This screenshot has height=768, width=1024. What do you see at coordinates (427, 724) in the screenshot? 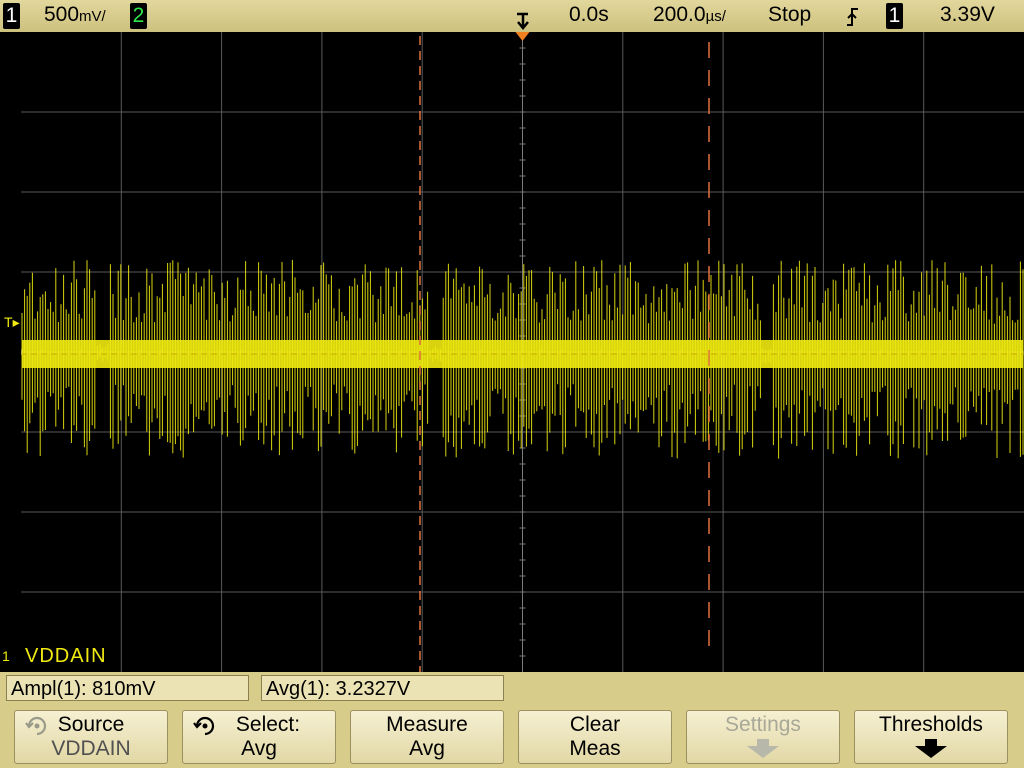
I see `measure-label: Measure` at bounding box center [427, 724].